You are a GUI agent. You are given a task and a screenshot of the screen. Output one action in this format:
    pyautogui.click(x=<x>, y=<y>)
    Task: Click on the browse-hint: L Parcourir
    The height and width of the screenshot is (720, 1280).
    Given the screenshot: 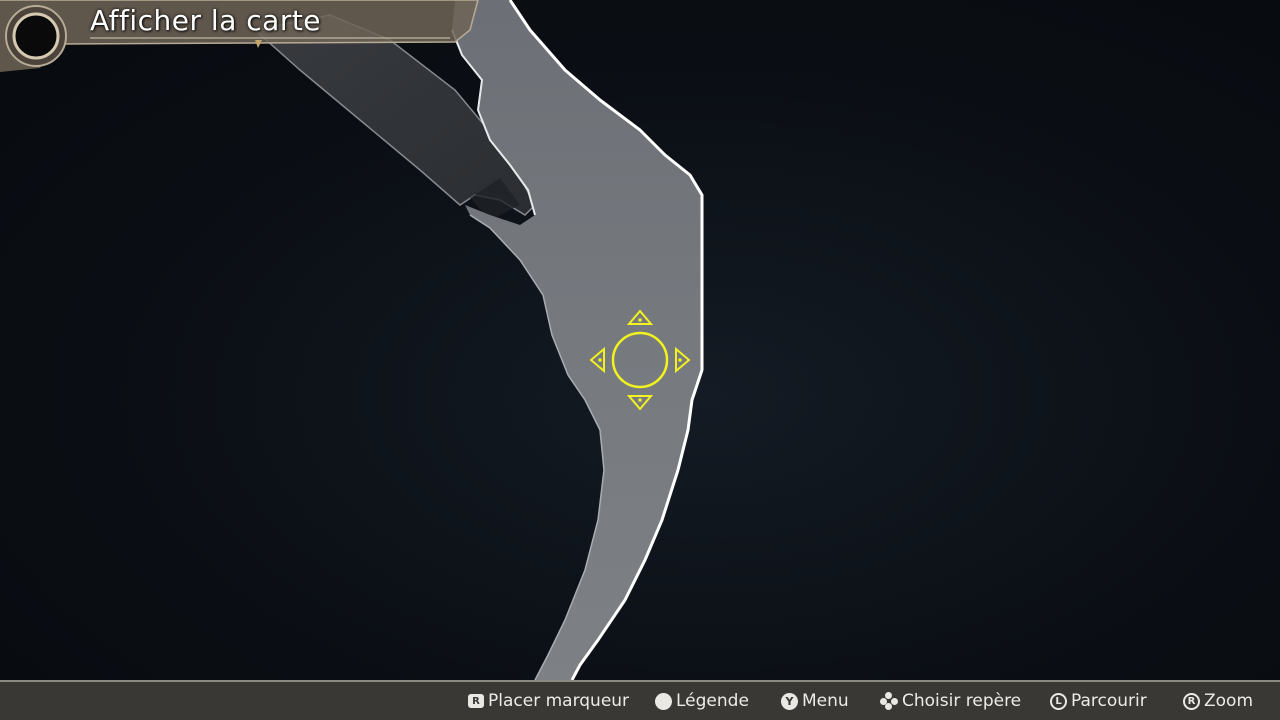 What is the action you would take?
    pyautogui.click(x=1098, y=701)
    